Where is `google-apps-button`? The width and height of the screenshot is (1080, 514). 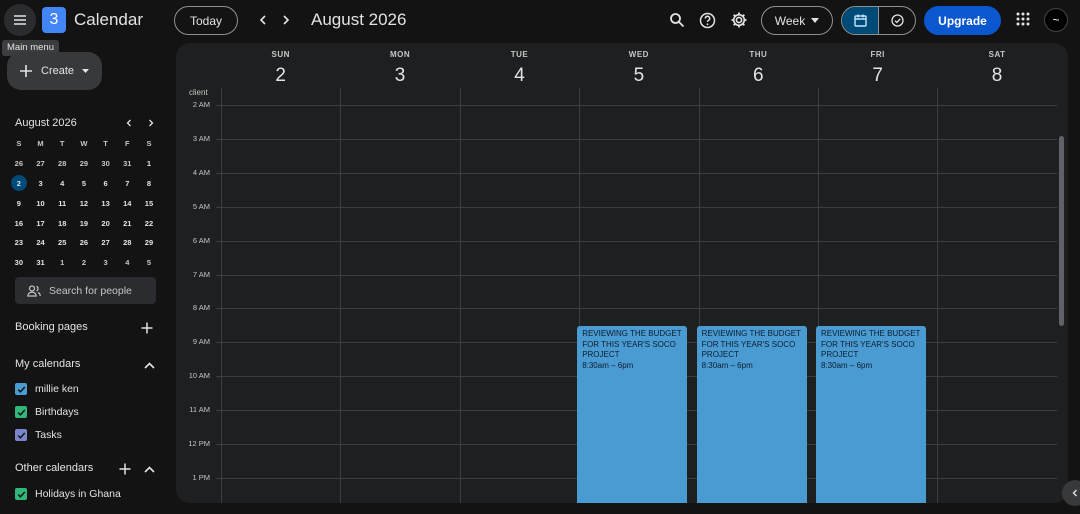
google-apps-button is located at coordinates (1023, 19).